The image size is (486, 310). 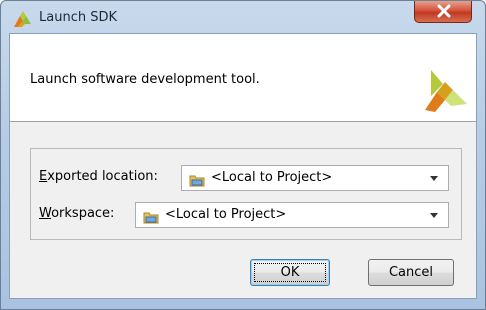 I want to click on focus-rectangle, so click(x=290, y=272).